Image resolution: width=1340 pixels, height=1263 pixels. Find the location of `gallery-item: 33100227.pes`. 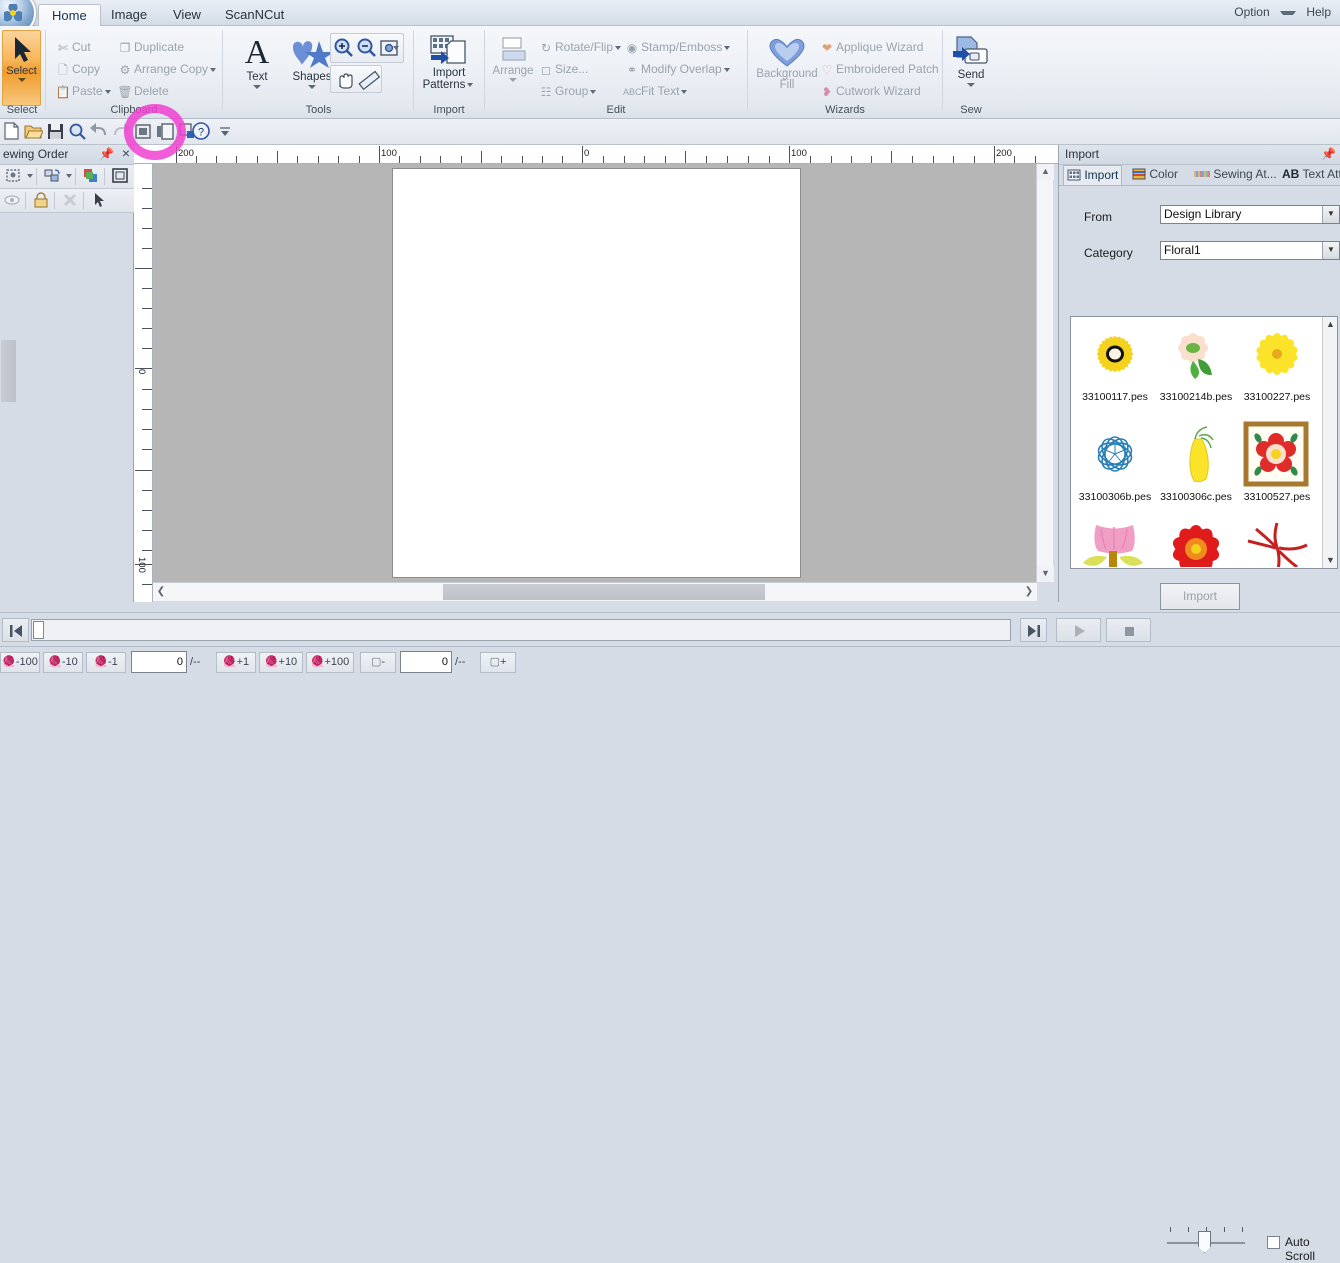

gallery-item: 33100227.pes is located at coordinates (1277, 362).